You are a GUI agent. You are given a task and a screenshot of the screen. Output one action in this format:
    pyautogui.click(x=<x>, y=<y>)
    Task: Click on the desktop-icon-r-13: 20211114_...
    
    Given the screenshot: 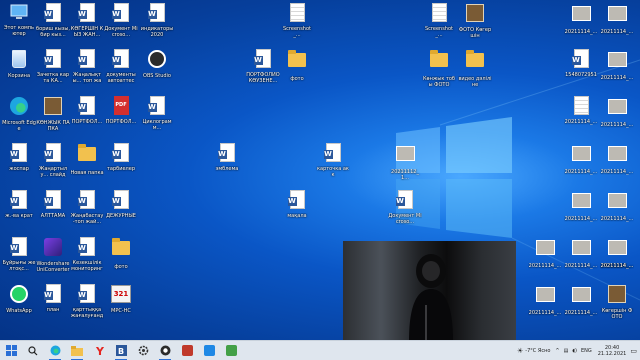 What is the action you would take?
    pyautogui.click(x=617, y=252)
    